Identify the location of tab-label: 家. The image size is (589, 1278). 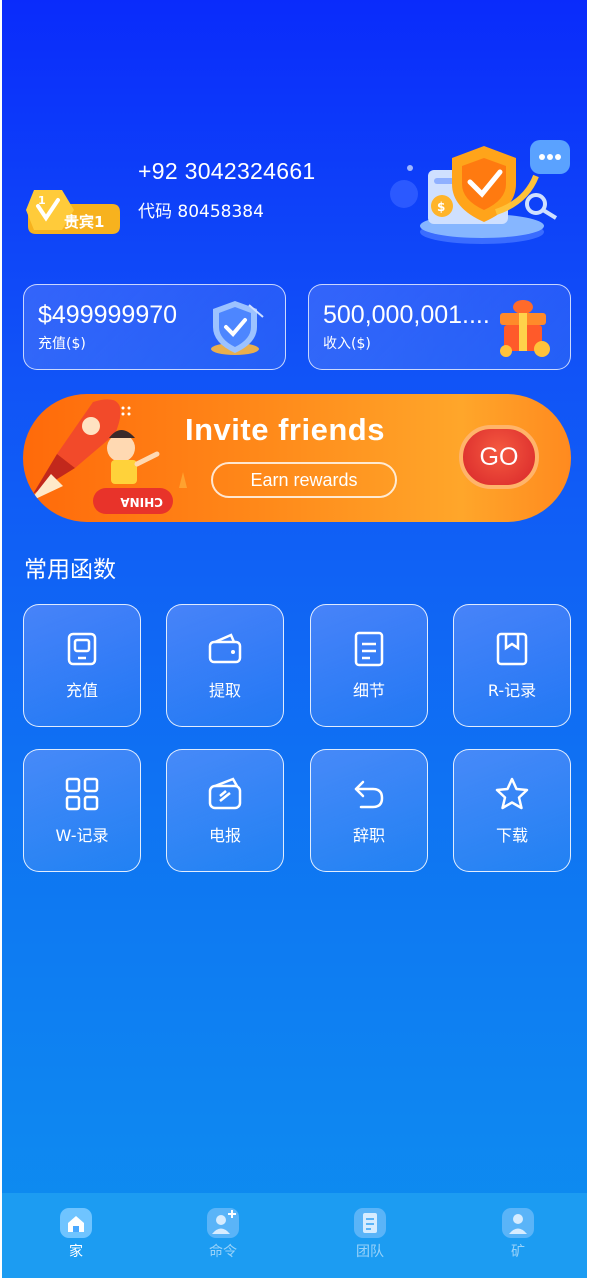
(76, 1252).